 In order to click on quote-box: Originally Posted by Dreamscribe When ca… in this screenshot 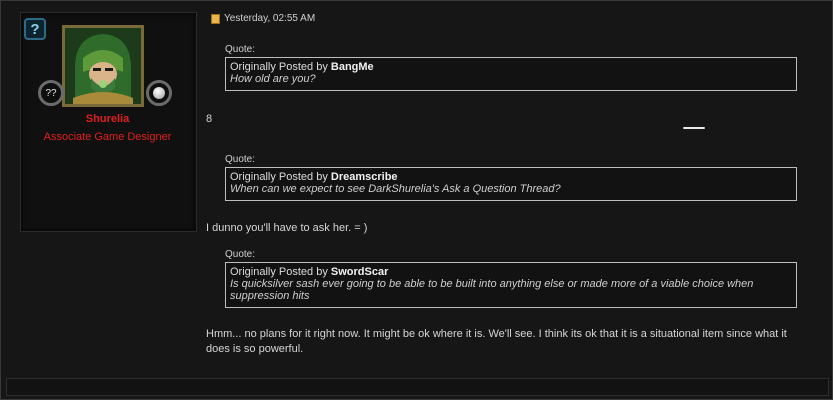, I will do `click(511, 184)`.